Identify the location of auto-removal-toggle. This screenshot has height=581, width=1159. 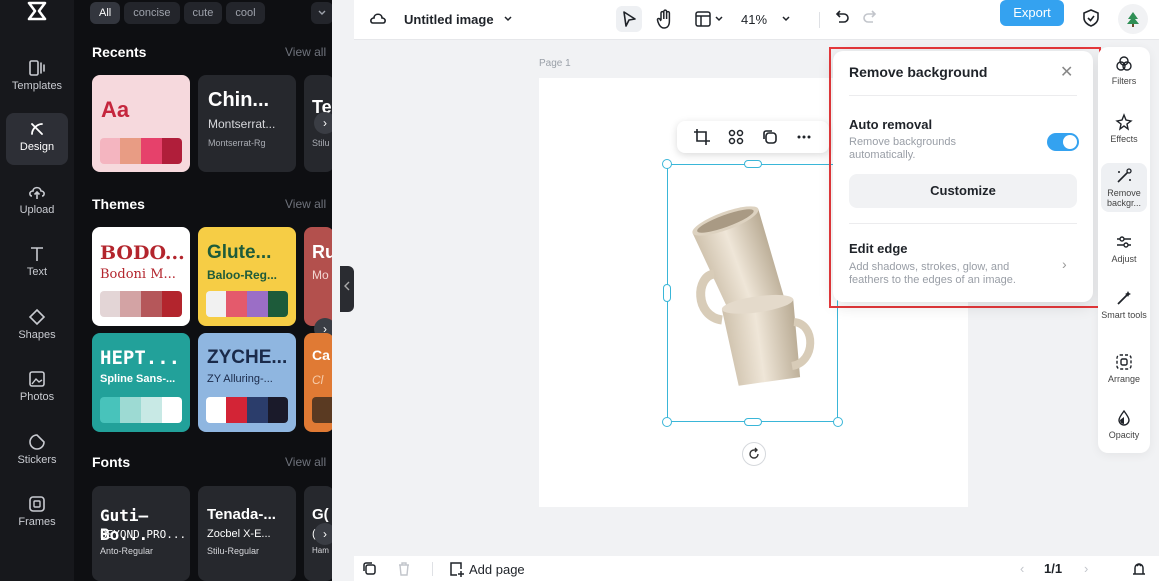
(1063, 142).